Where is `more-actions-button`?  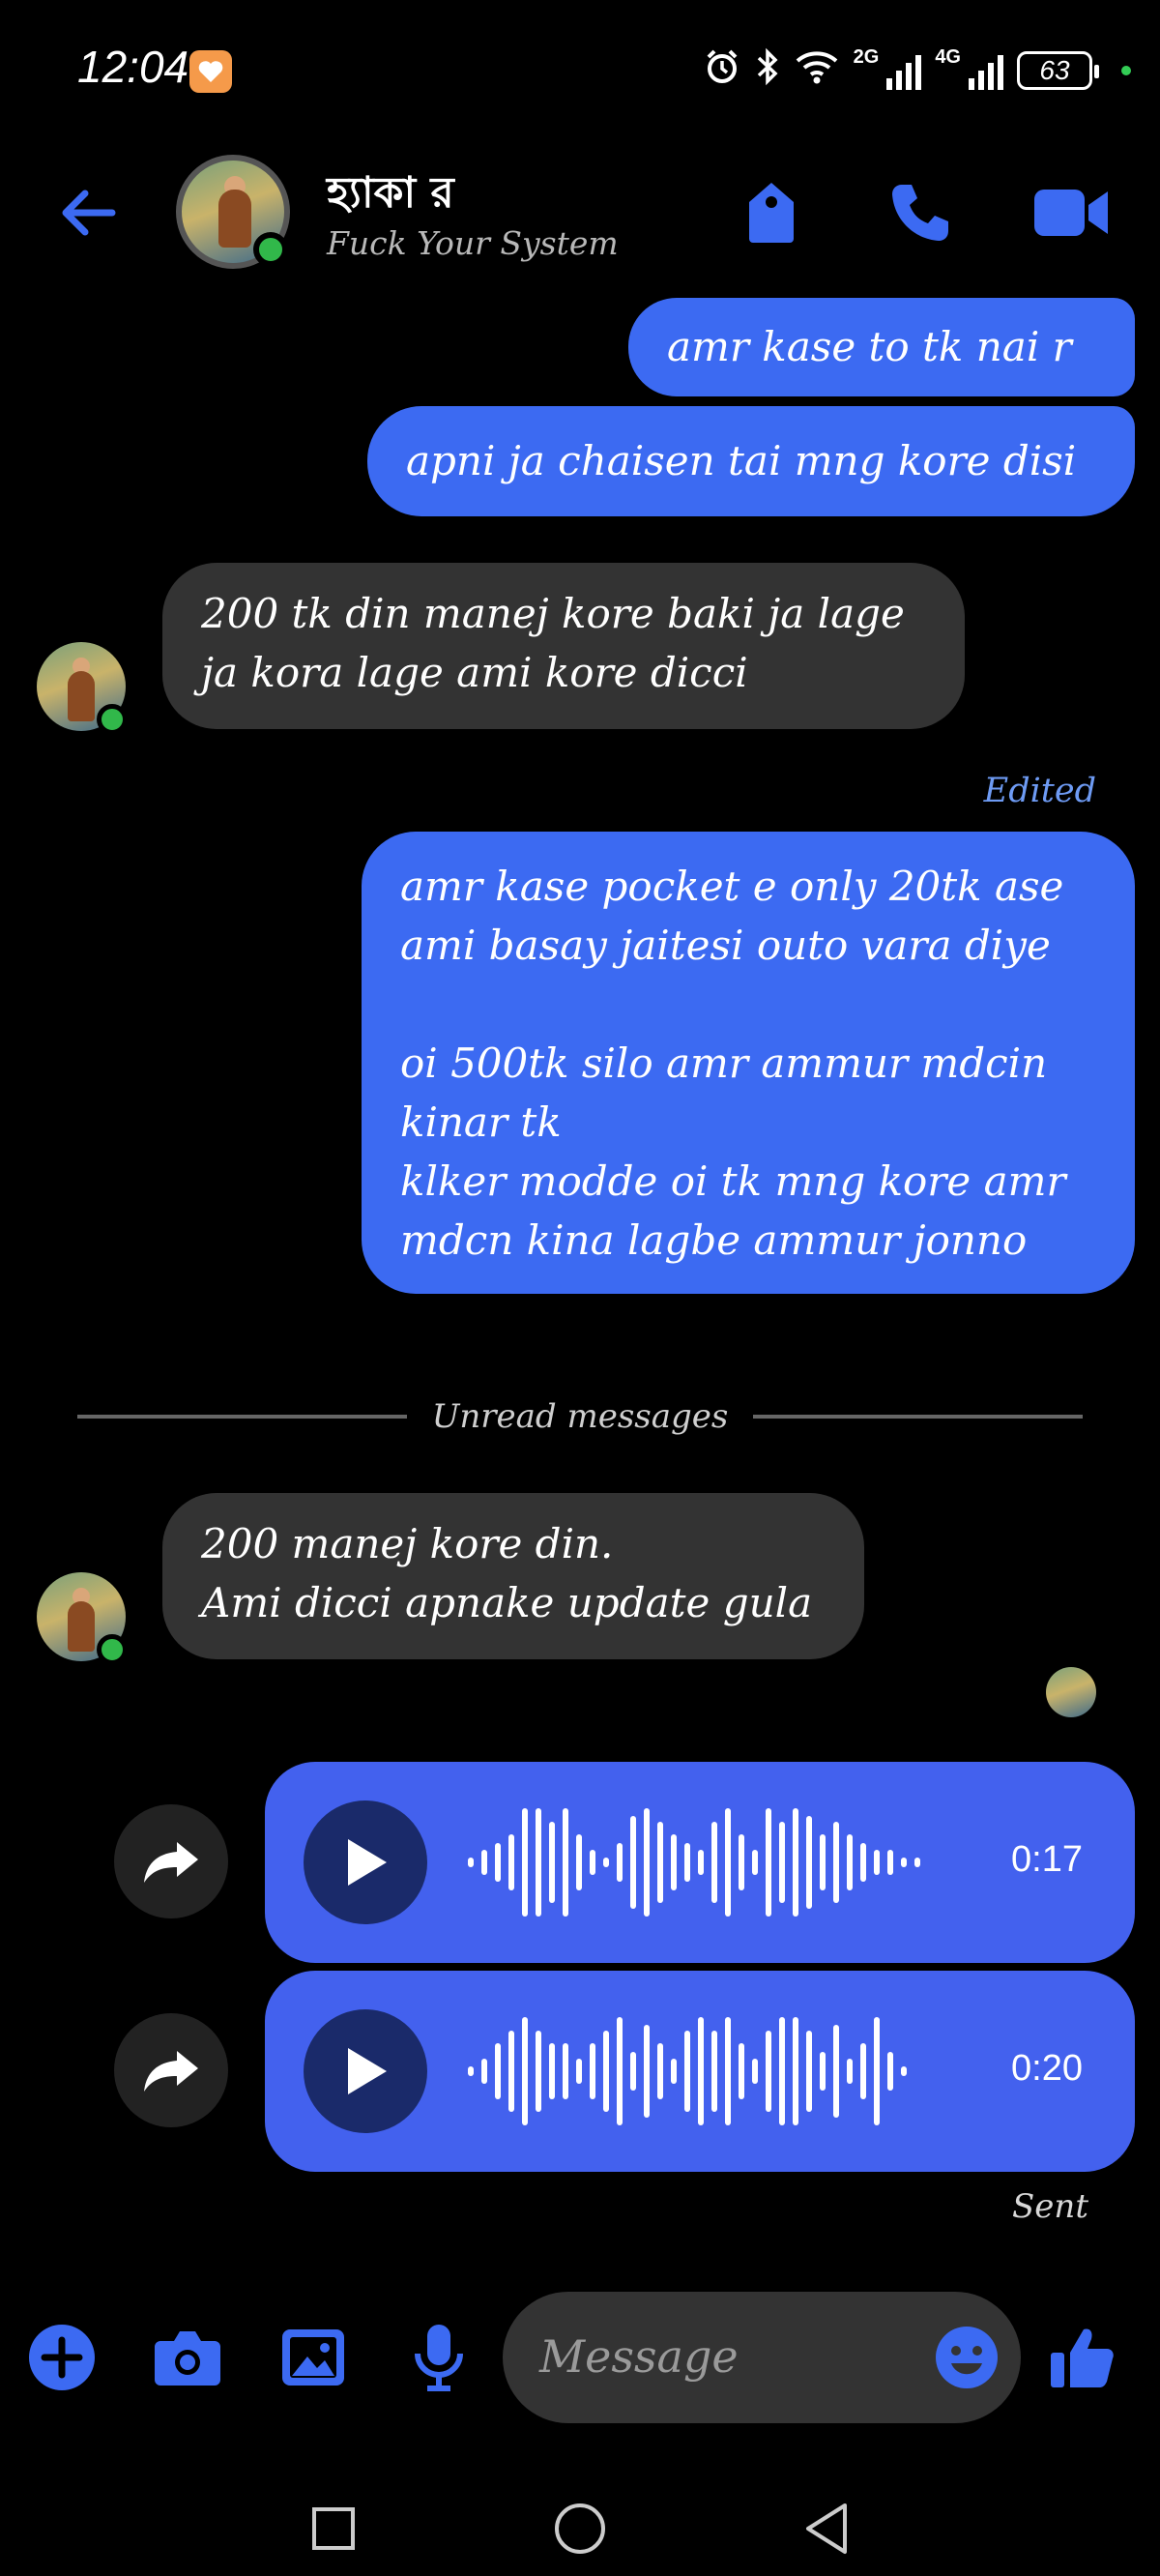
more-actions-button is located at coordinates (62, 2357).